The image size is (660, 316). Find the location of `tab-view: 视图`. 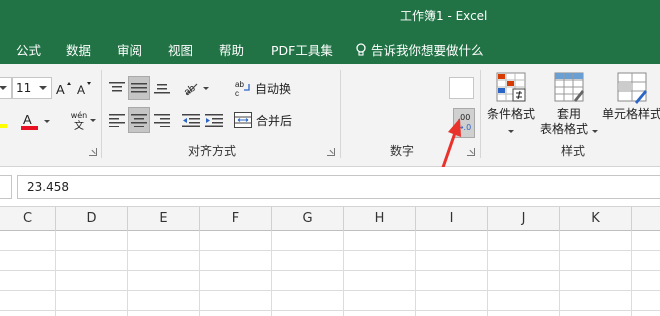

tab-view: 视图 is located at coordinates (180, 49).